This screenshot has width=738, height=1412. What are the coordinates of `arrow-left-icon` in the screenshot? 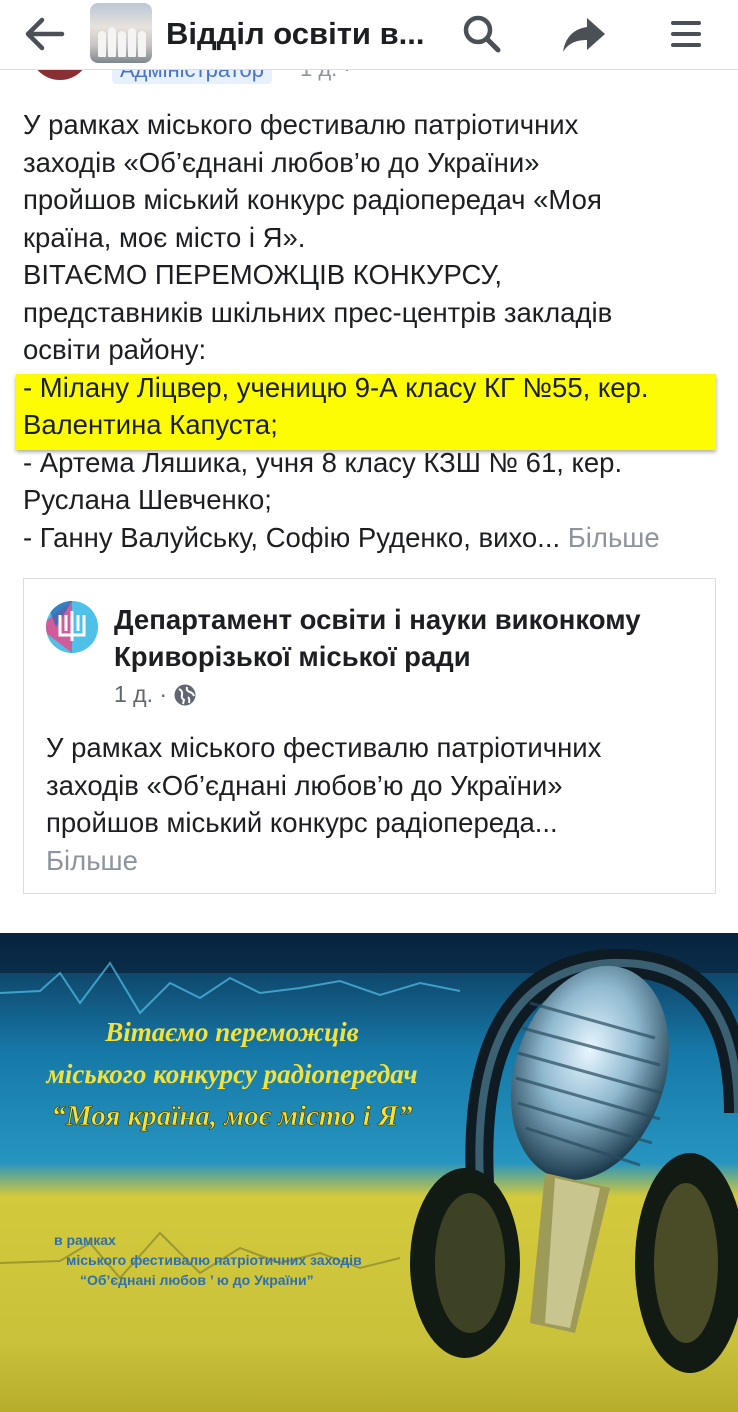 It's located at (45, 34).